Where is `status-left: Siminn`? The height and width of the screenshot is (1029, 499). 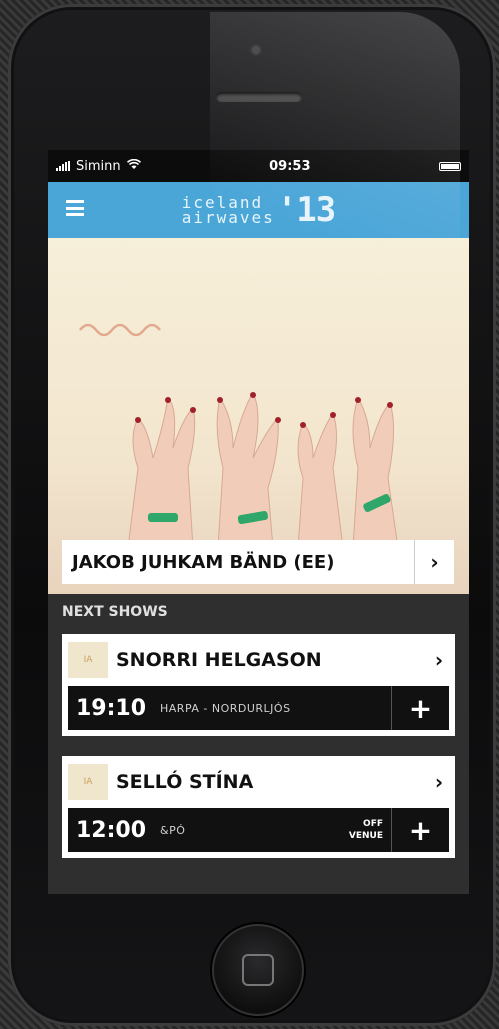
status-left: Siminn is located at coordinates (98, 166).